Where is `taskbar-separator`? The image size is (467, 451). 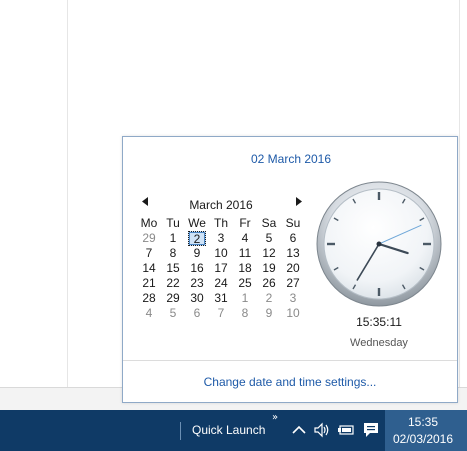 taskbar-separator is located at coordinates (180, 431).